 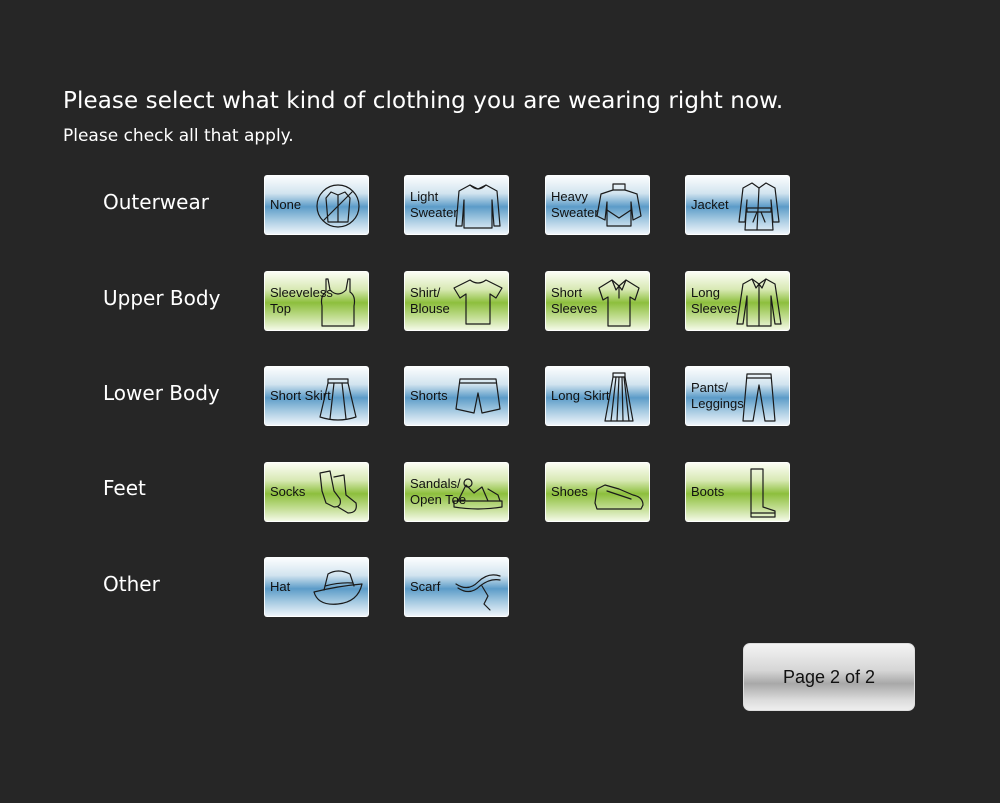 What do you see at coordinates (569, 491) in the screenshot?
I see `option-label: Shoes` at bounding box center [569, 491].